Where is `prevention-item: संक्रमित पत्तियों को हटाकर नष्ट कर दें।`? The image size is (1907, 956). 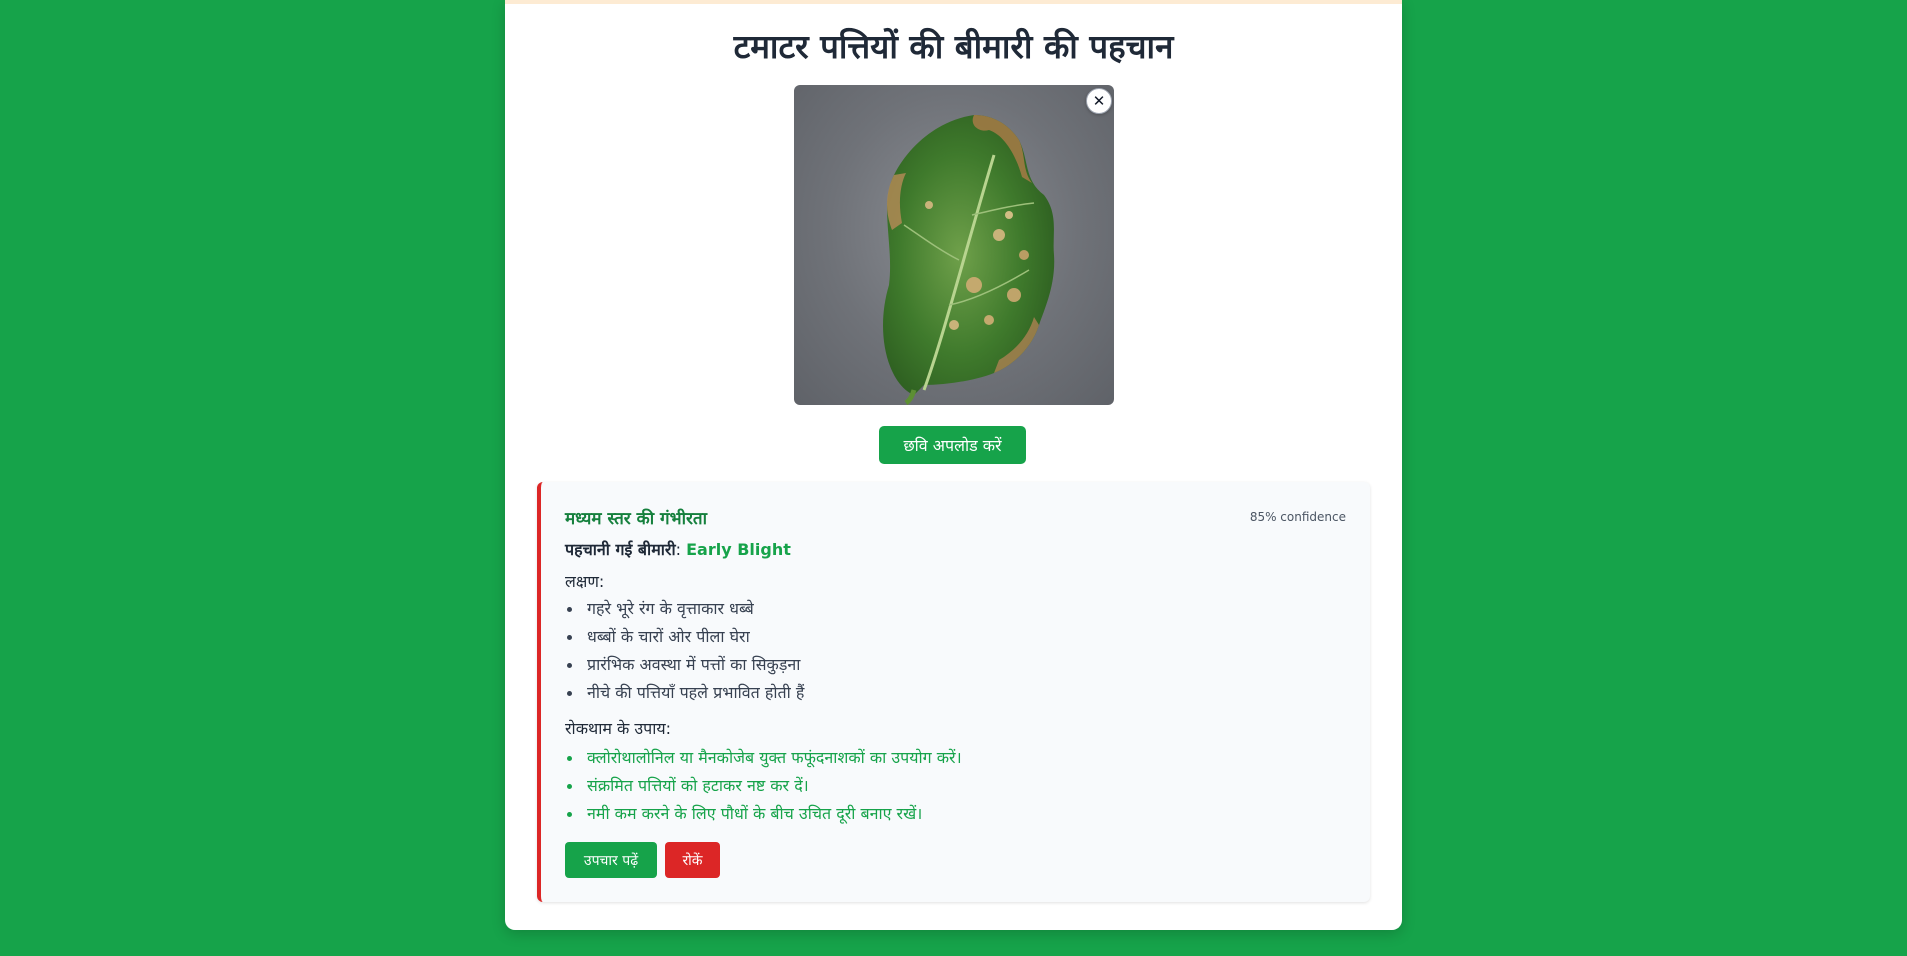
prevention-item: संक्रमित पत्तियों को हटाकर नष्ट कर दें। is located at coordinates (763, 786).